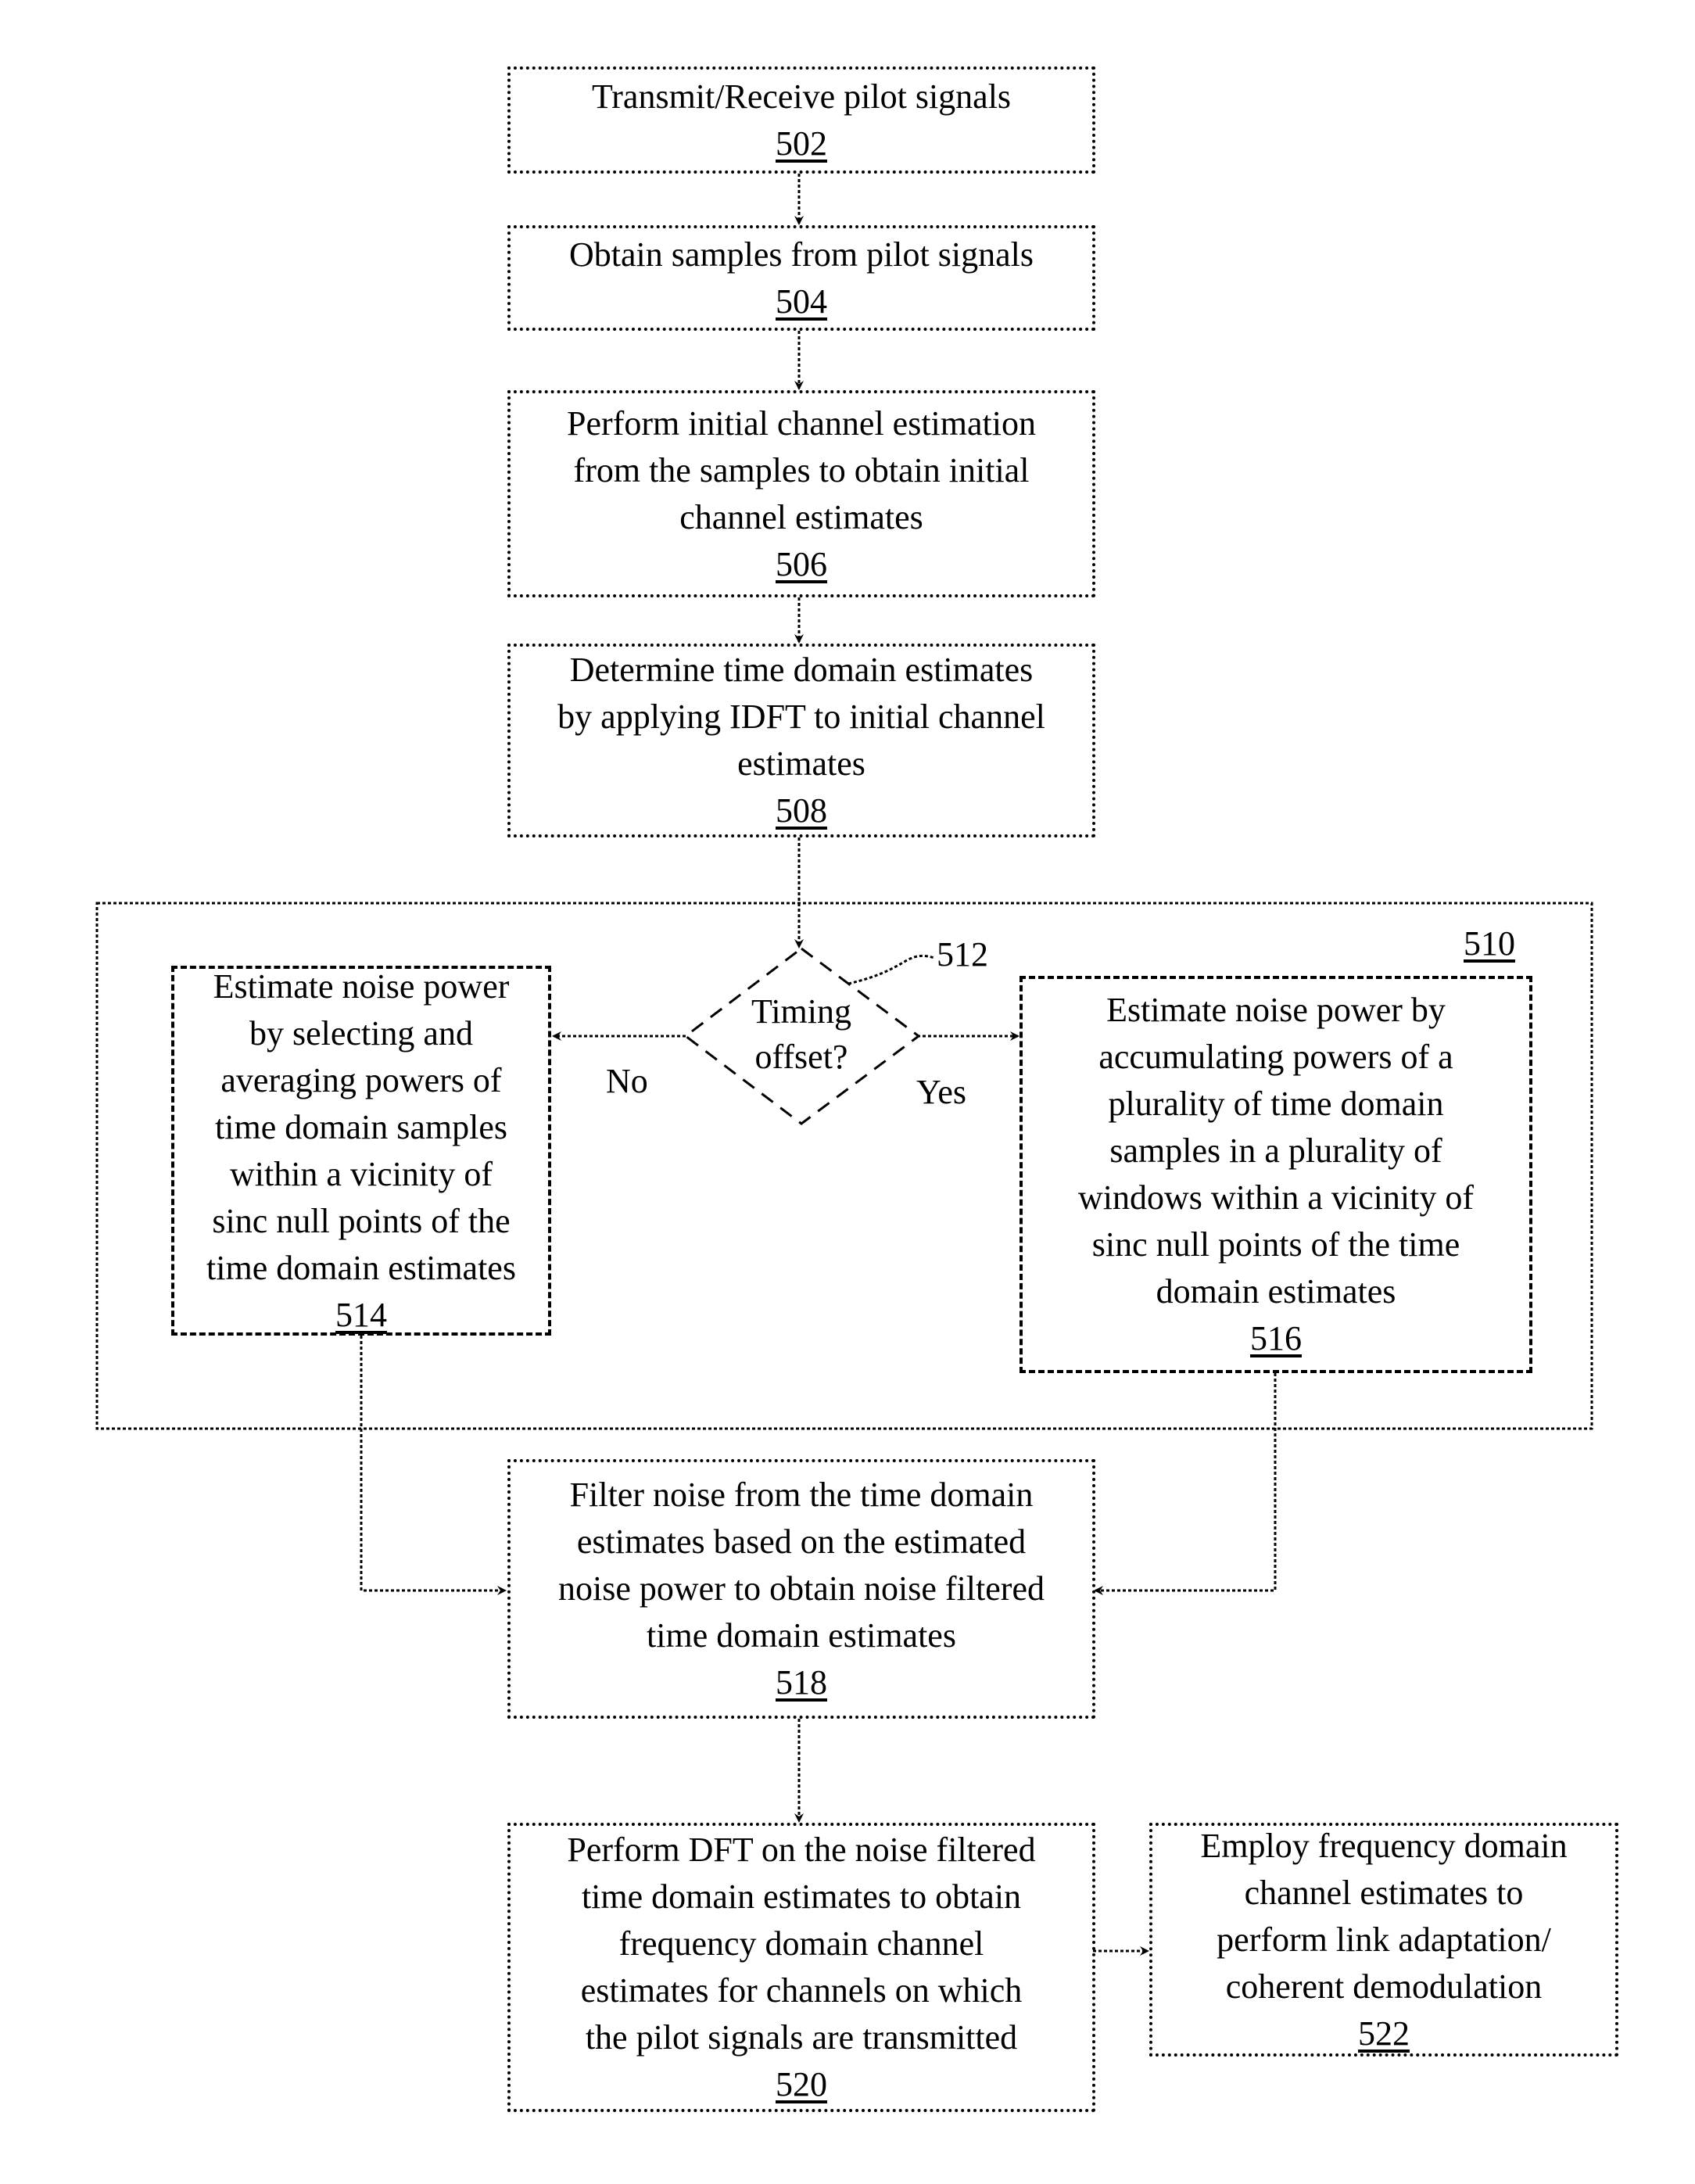 The height and width of the screenshot is (2184, 1695). I want to click on step-514-ref: 514, so click(361, 1314).